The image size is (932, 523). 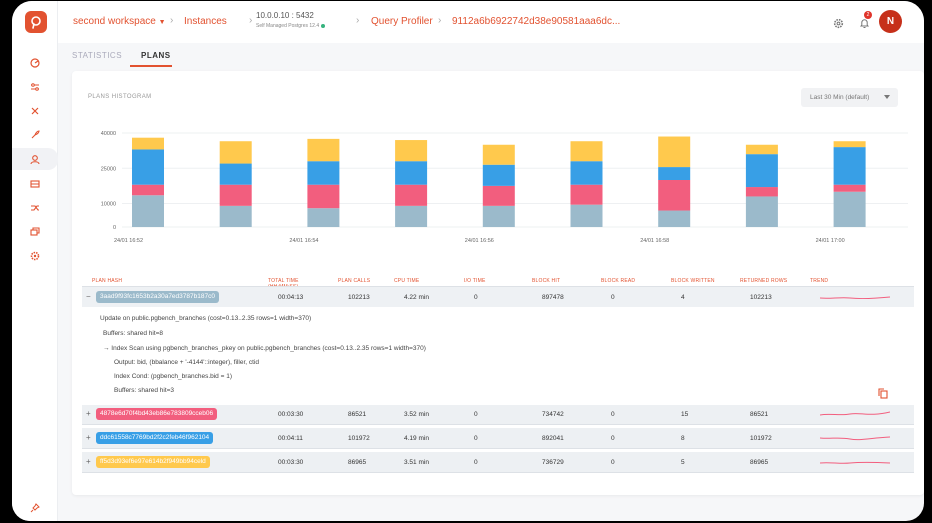 What do you see at coordinates (156, 55) in the screenshot?
I see `tab-plans: PLANS` at bounding box center [156, 55].